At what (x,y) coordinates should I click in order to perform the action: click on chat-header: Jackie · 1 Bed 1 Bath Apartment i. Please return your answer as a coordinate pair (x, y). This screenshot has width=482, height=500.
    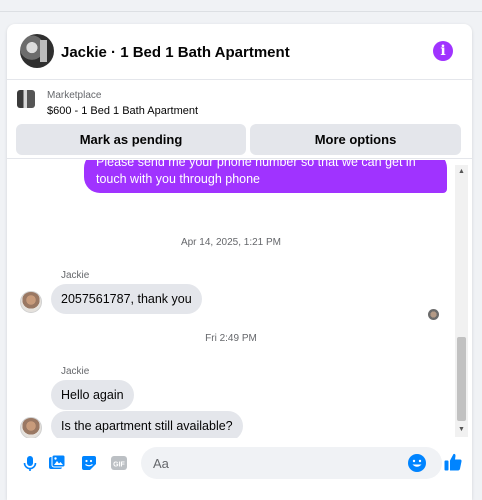
    Looking at the image, I should click on (239, 52).